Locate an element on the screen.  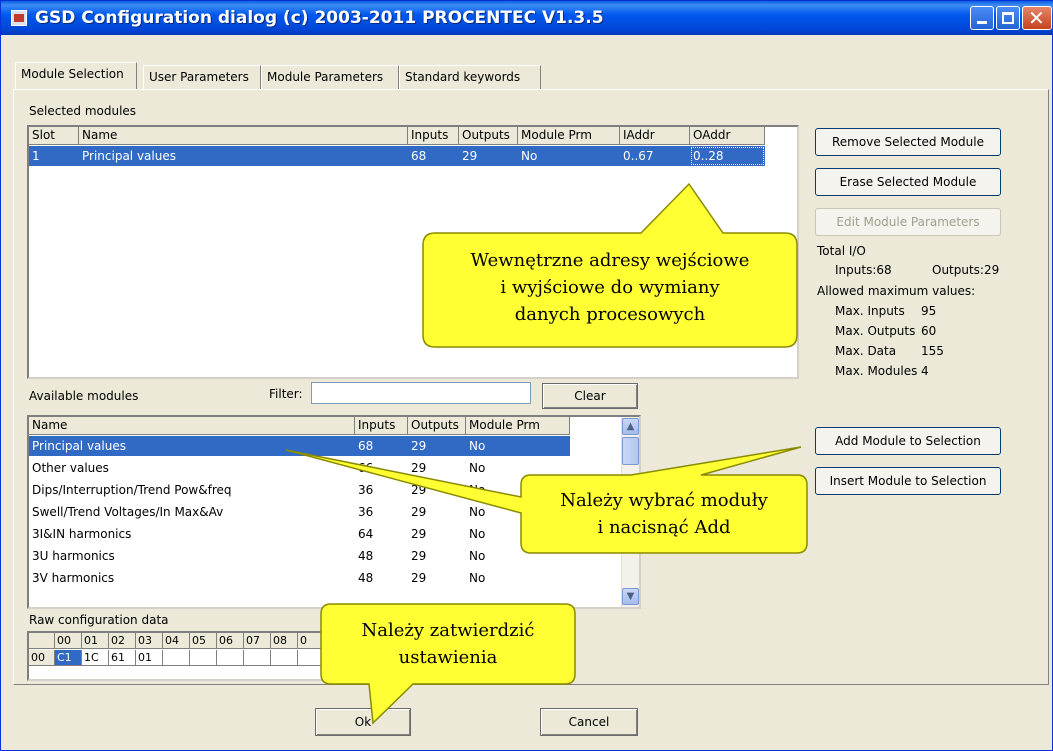
raw-value-cell: 61 is located at coordinates (122, 658).